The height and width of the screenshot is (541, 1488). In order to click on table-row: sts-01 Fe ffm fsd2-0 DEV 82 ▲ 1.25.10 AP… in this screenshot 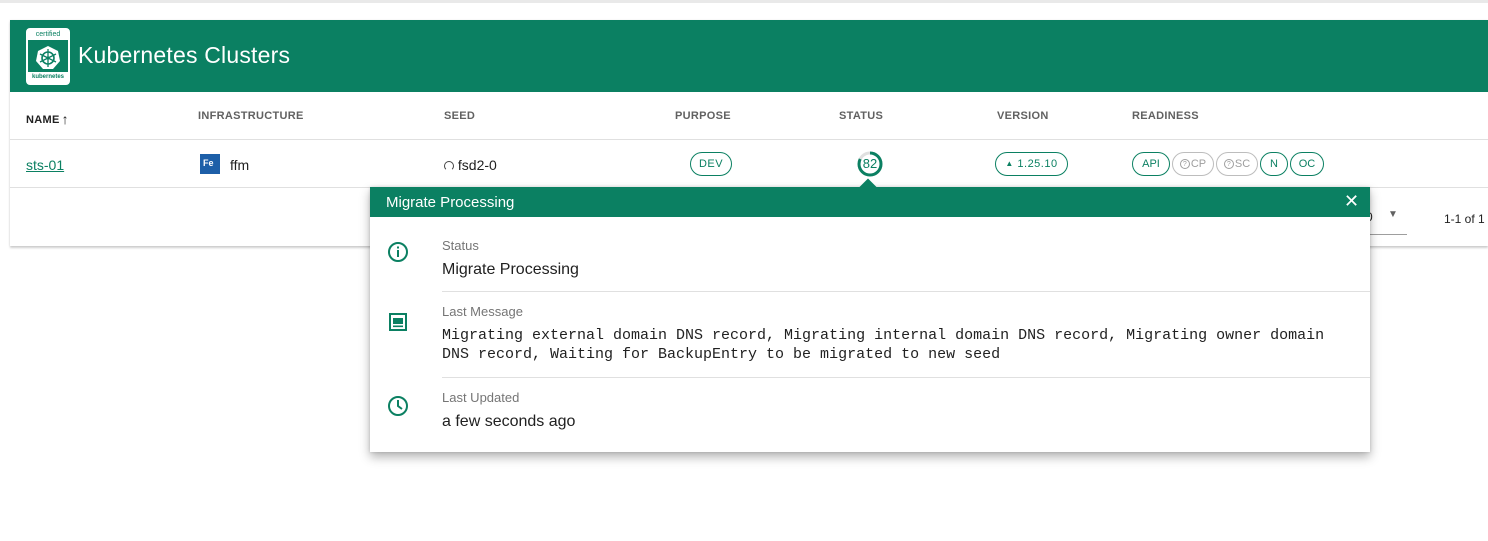, I will do `click(749, 164)`.